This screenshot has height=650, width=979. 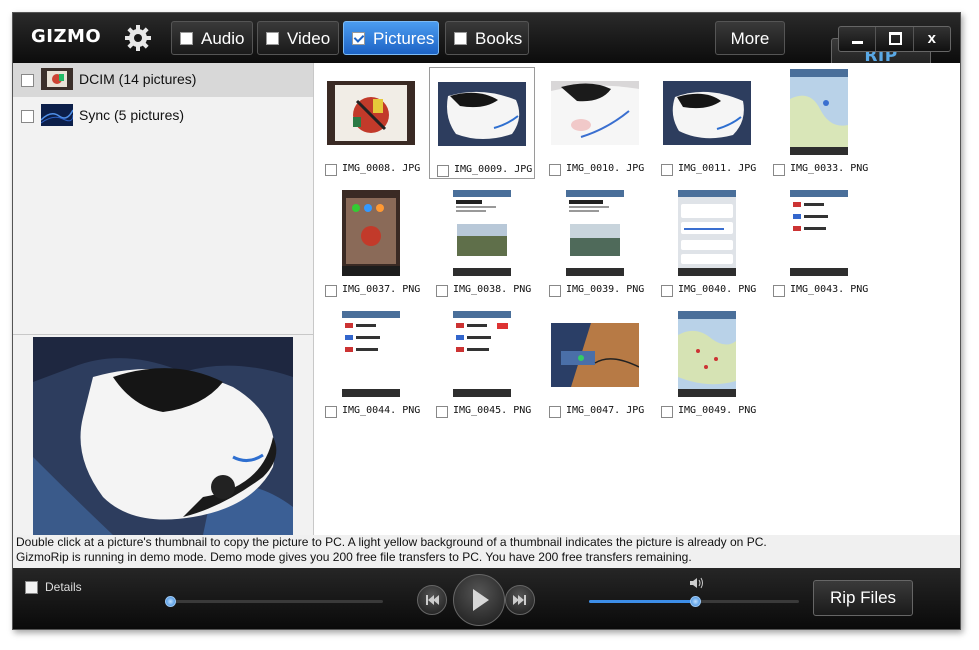 What do you see at coordinates (858, 39) in the screenshot?
I see `minimize-button` at bounding box center [858, 39].